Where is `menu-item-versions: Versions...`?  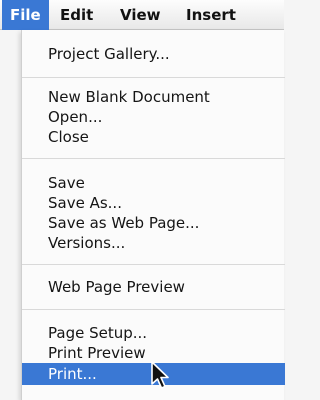
menu-item-versions: Versions... is located at coordinates (153, 243).